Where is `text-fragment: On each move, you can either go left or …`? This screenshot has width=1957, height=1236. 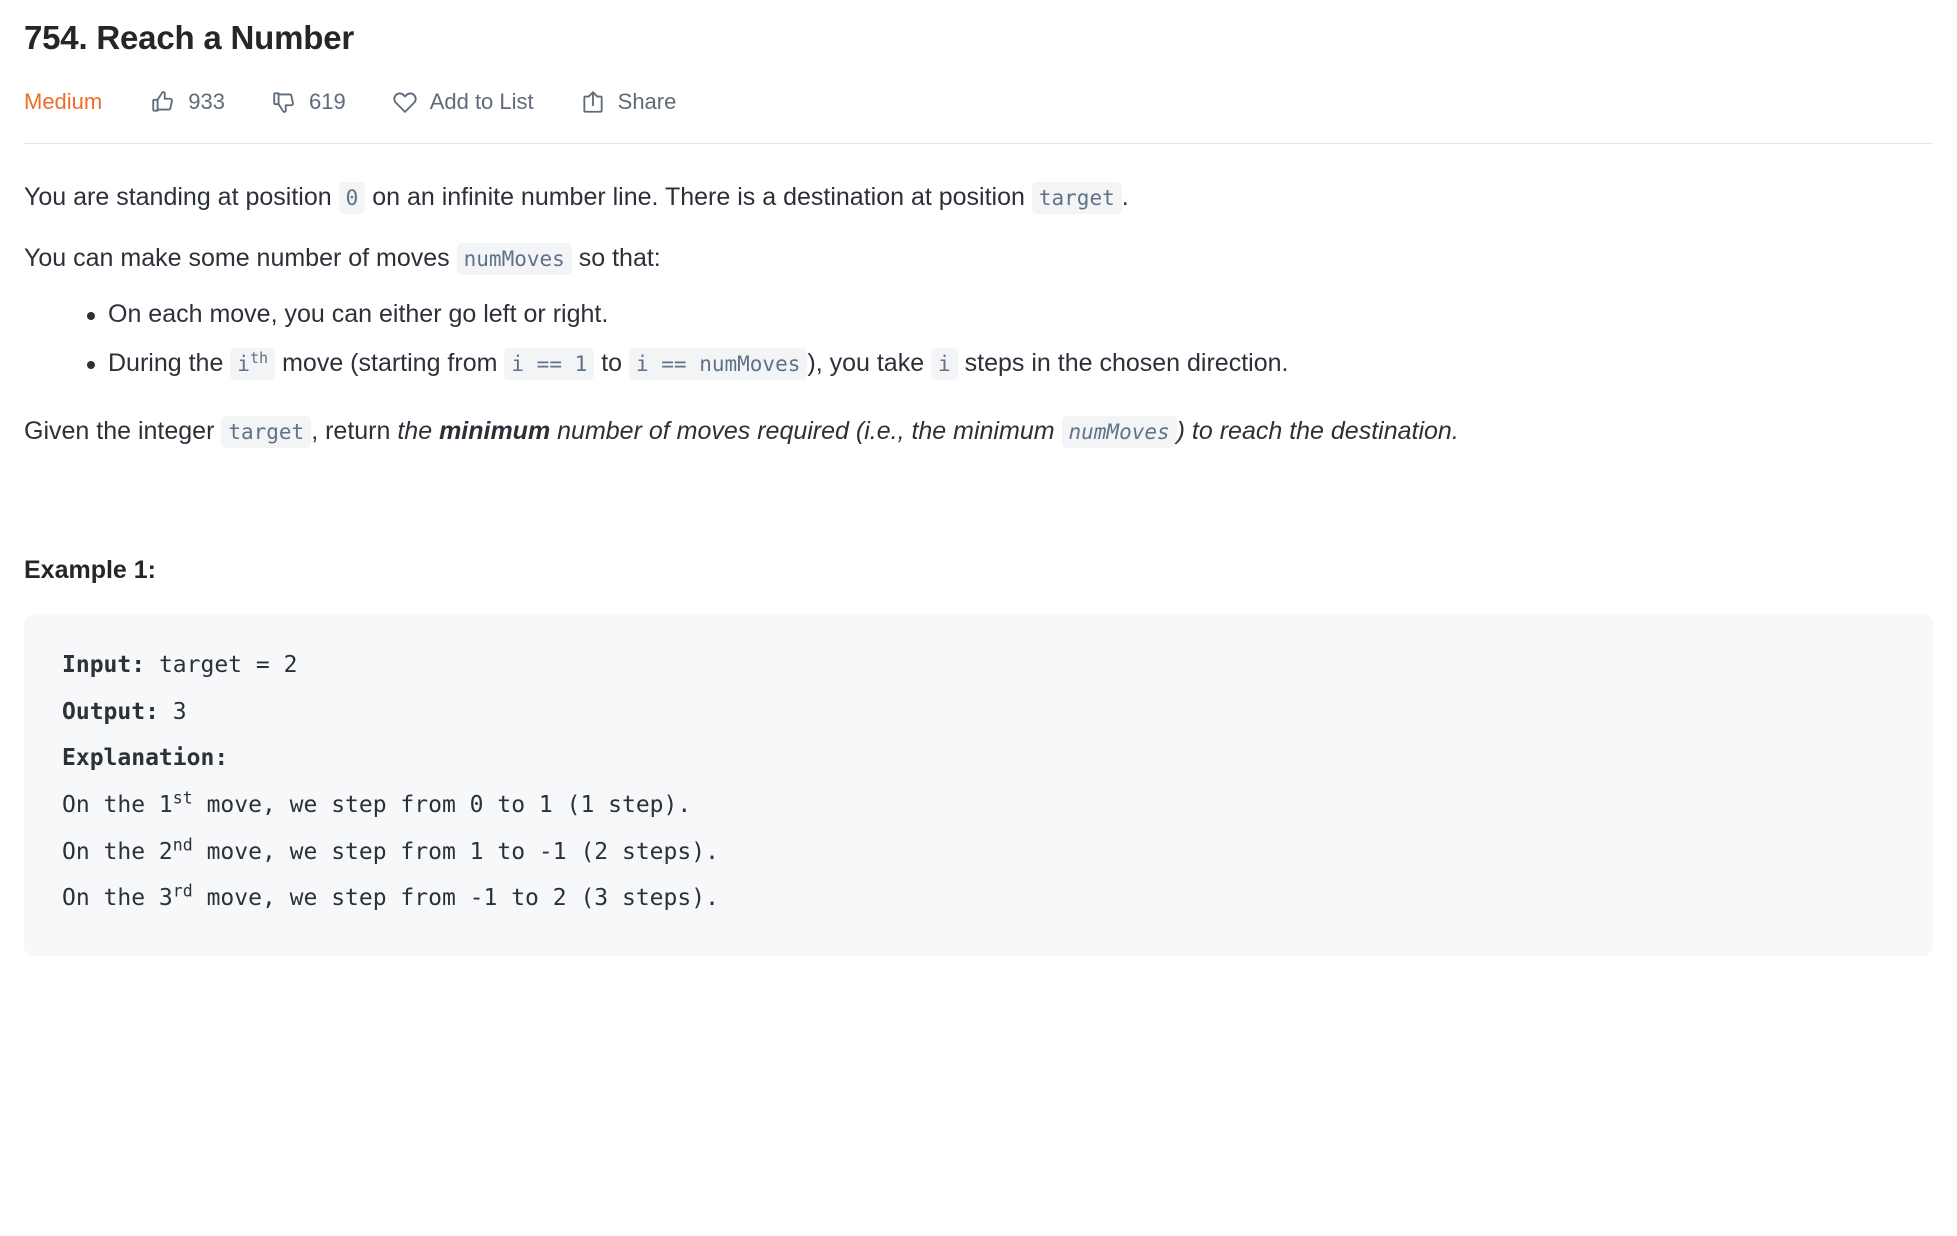 text-fragment: On each move, you can either go left or … is located at coordinates (358, 314).